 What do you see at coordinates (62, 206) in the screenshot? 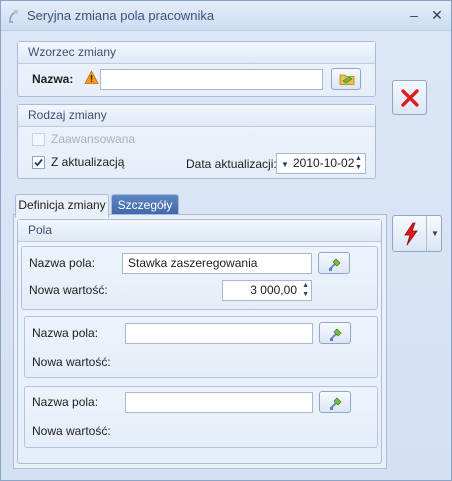
I see `tab-definicja-zmiany: Definicja zmiany` at bounding box center [62, 206].